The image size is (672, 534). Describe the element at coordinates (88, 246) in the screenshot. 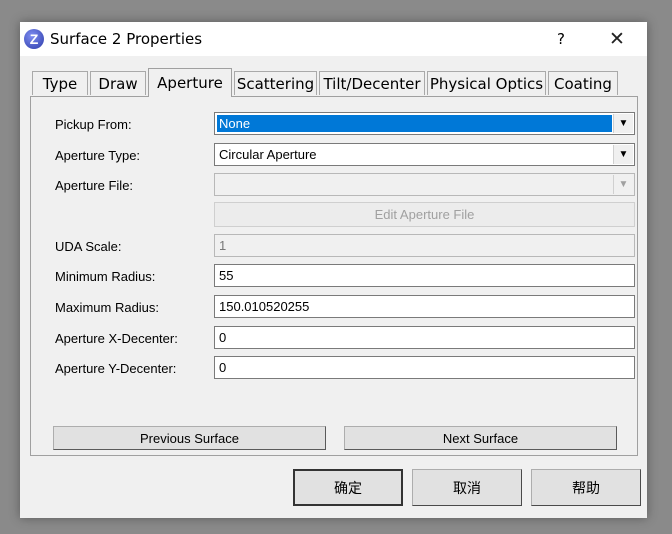

I see `uda-scale-label: UDA Scale:` at that location.